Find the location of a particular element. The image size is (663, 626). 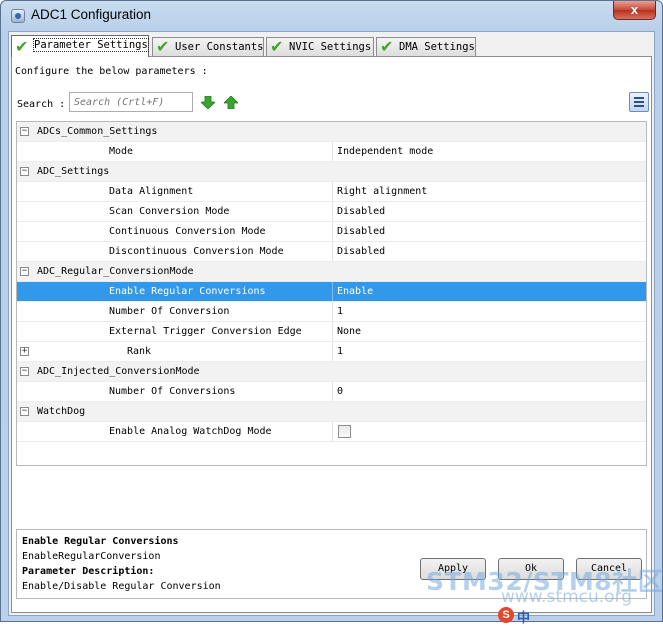

ime-mode-label: 中 is located at coordinates (523, 616).